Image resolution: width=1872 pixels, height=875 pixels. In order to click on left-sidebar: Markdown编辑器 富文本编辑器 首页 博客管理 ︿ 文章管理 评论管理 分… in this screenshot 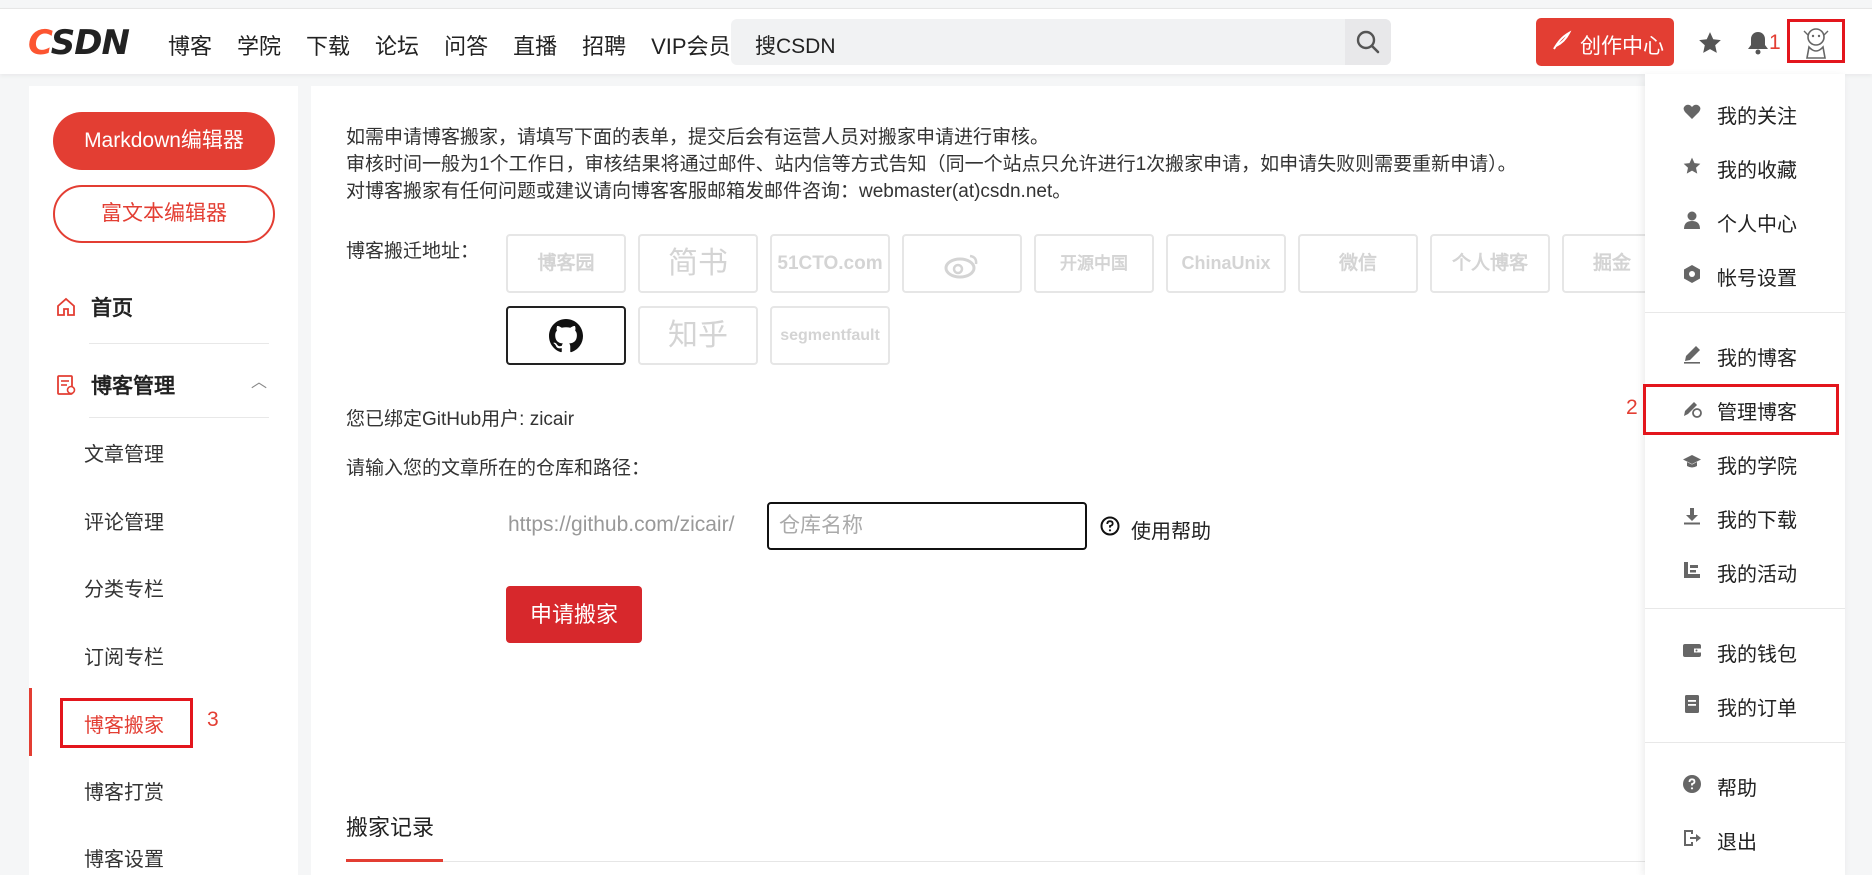, I will do `click(163, 480)`.